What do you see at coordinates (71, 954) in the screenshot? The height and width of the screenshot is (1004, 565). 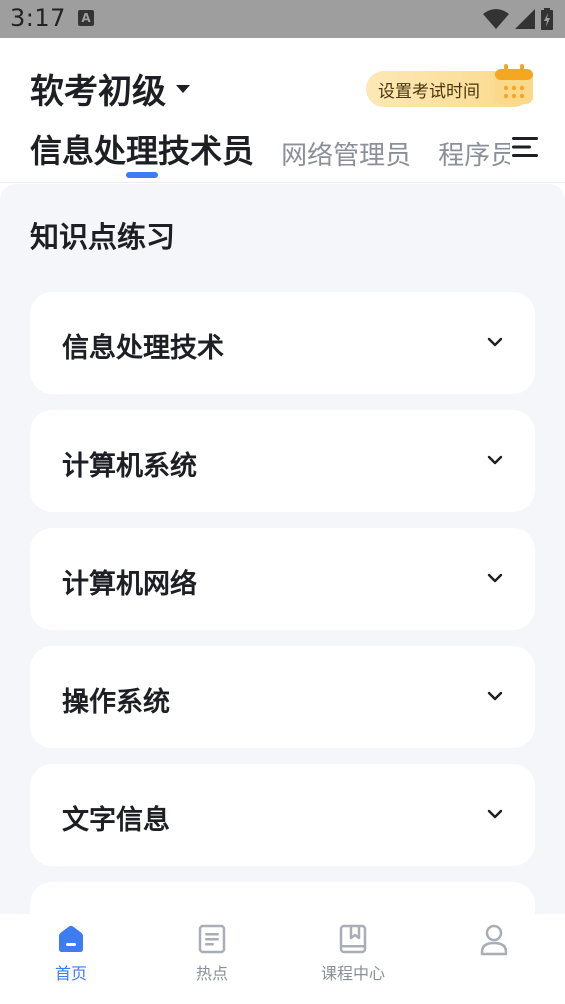 I see `tabbar-item-home: 首页` at bounding box center [71, 954].